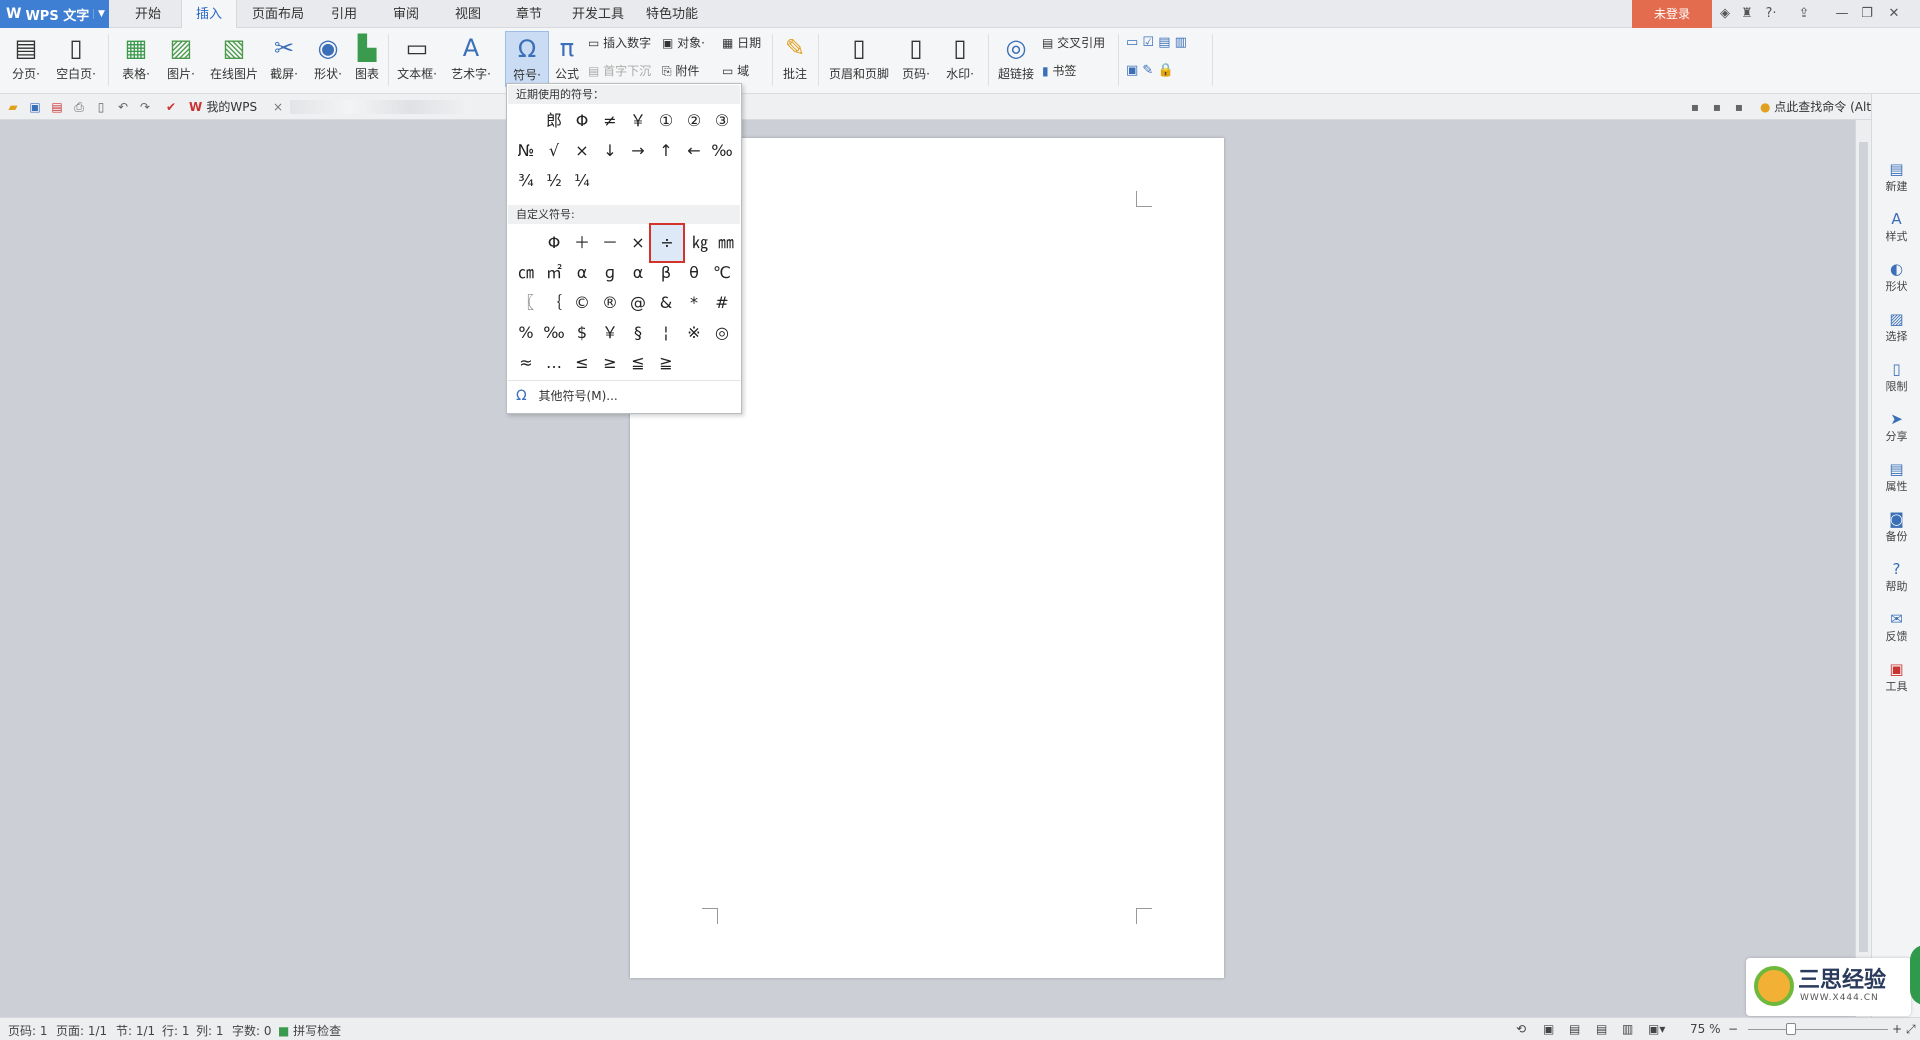  I want to click on chevron-down-icon: ▼, so click(101, 14).